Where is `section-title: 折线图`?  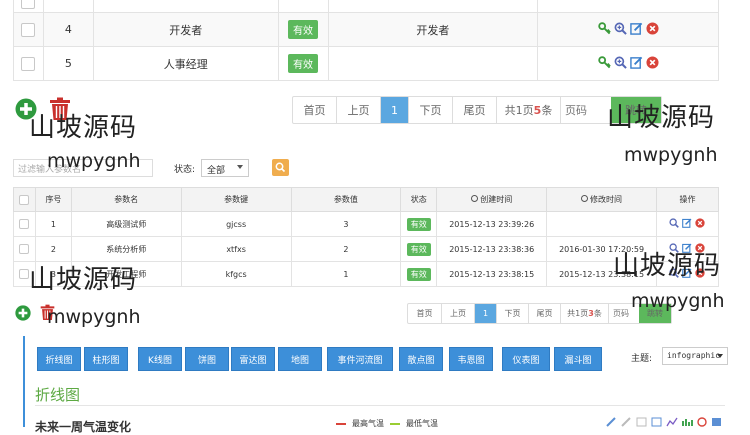
section-title: 折线图 is located at coordinates (58, 395).